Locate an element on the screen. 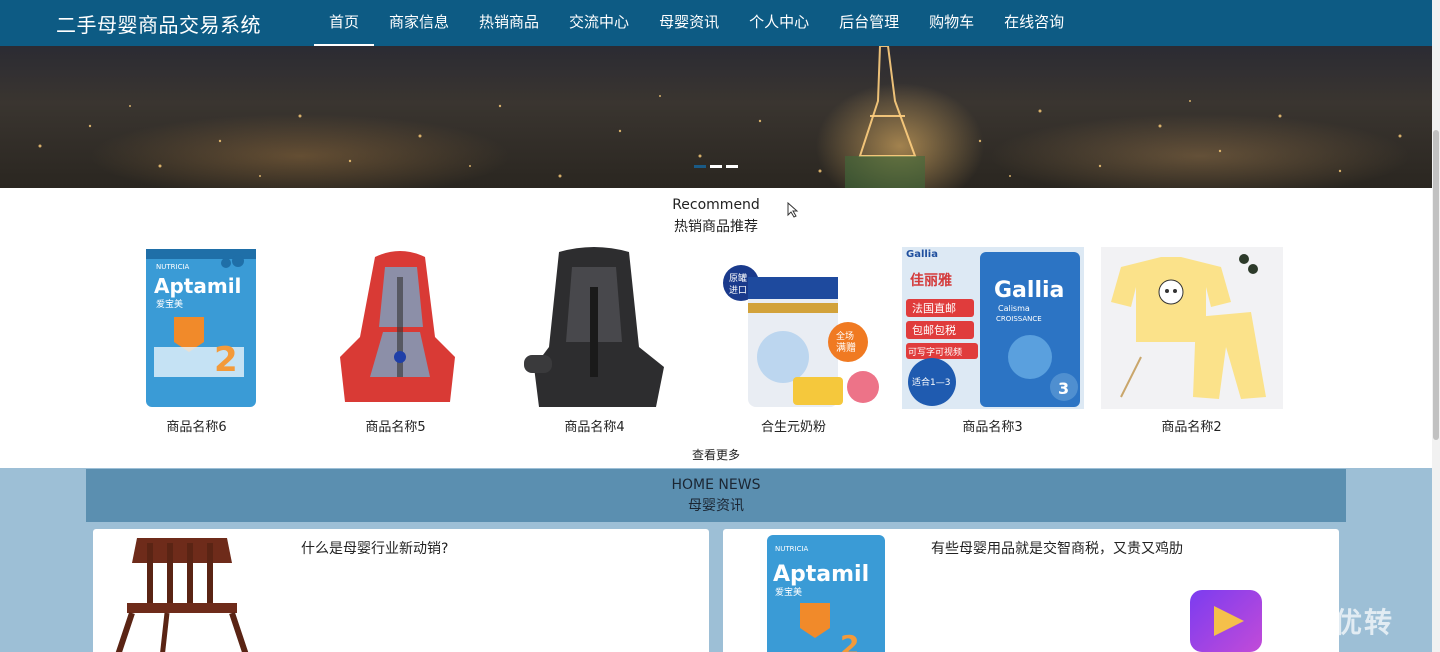 The image size is (1440, 652). svg-text: 原罐 is located at coordinates (738, 278).